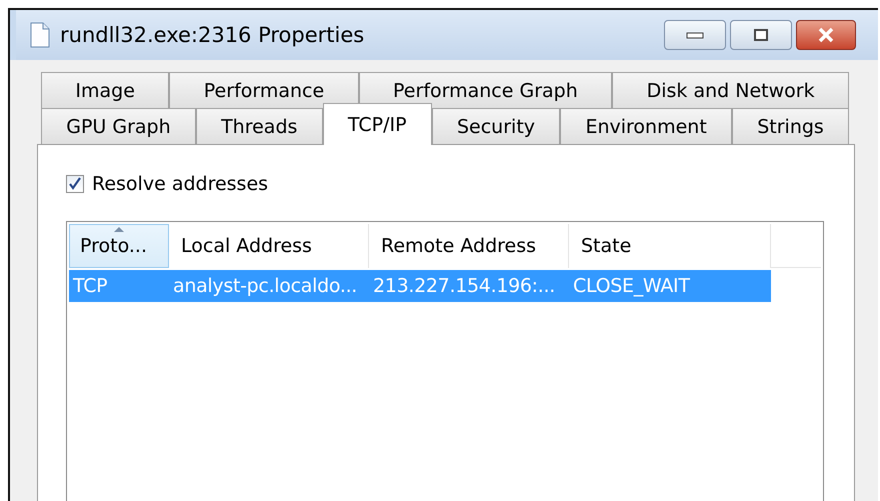 The width and height of the screenshot is (880, 501). What do you see at coordinates (631, 286) in the screenshot?
I see `table-cell-text: CLOSE_WAIT` at bounding box center [631, 286].